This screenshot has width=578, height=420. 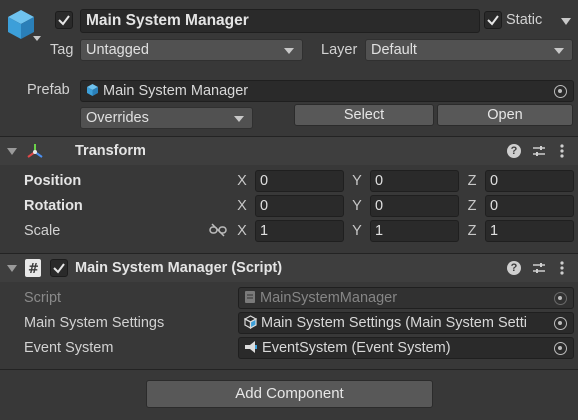 What do you see at coordinates (394, 50) in the screenshot?
I see `layer-value: Default` at bounding box center [394, 50].